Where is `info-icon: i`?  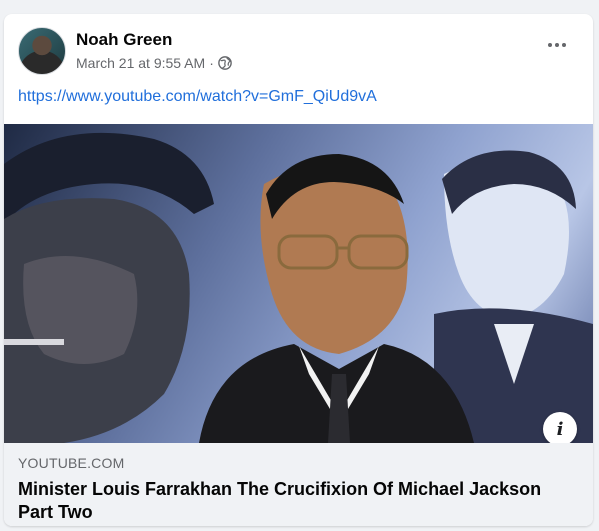
info-icon: i is located at coordinates (560, 429).